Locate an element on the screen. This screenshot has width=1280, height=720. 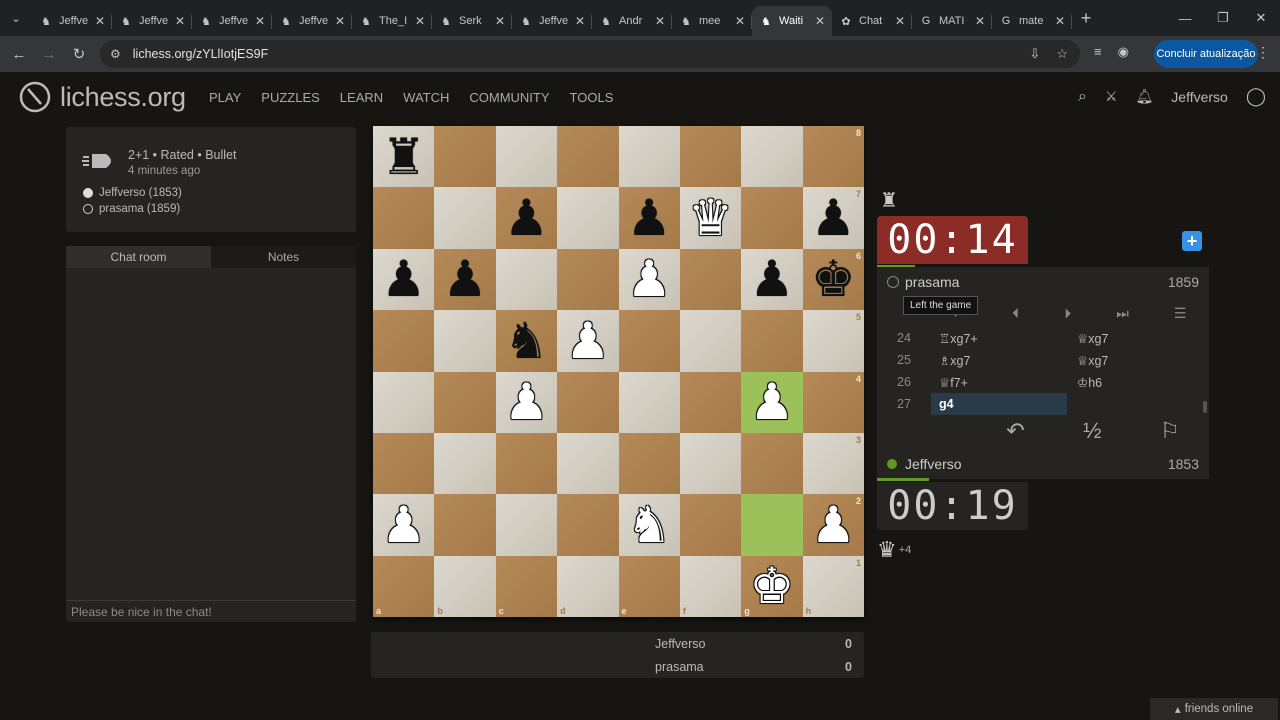
white-move: g4 is located at coordinates (999, 404).